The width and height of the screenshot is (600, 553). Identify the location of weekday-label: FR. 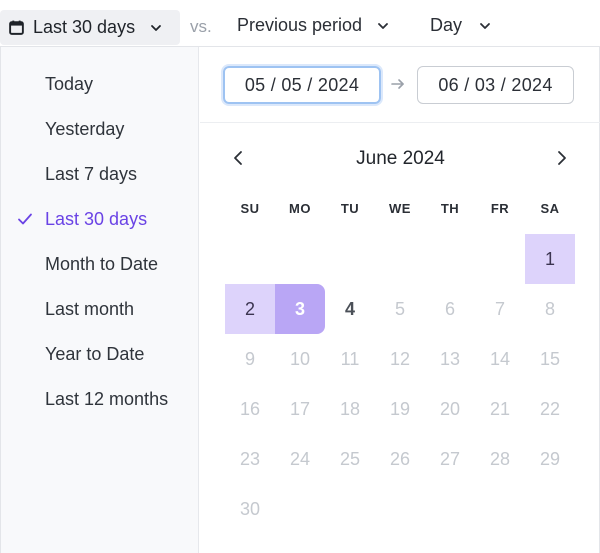
(500, 208).